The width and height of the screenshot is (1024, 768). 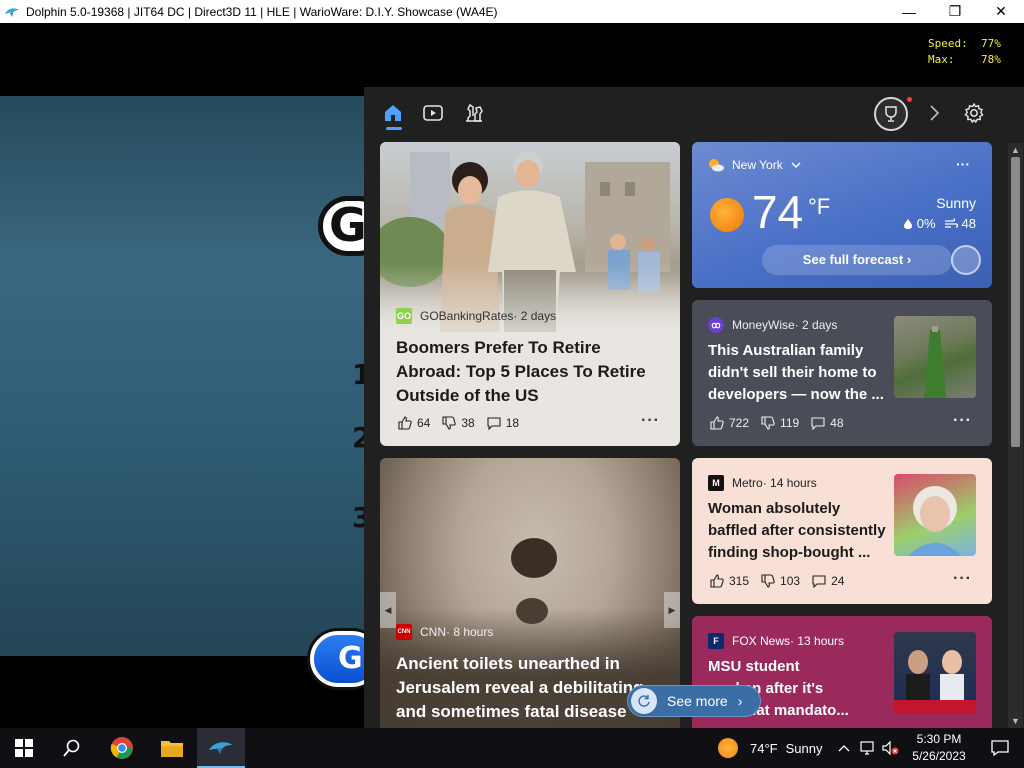 What do you see at coordinates (963, 164) in the screenshot?
I see `weather-more-button: ···` at bounding box center [963, 164].